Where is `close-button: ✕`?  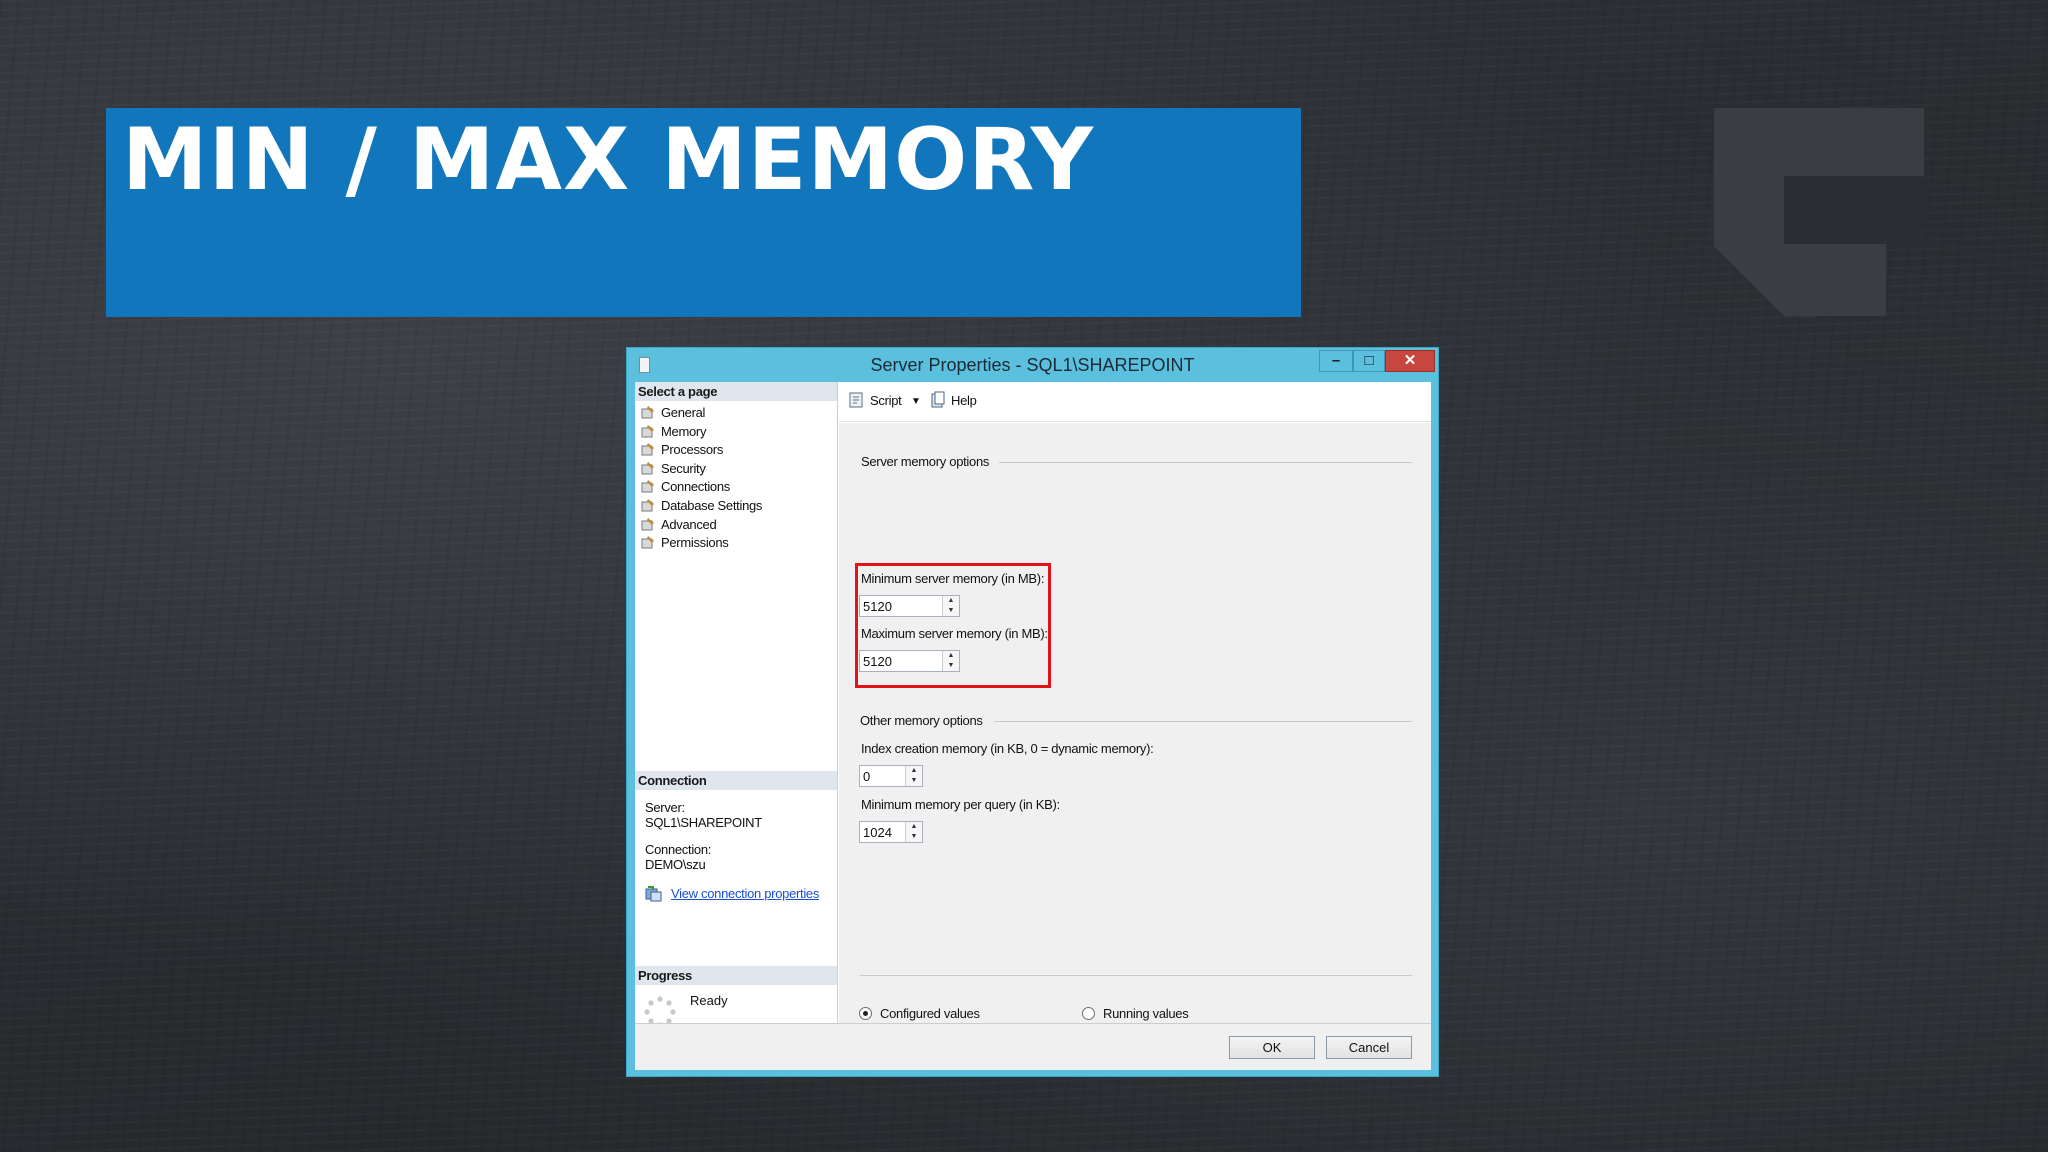
close-button: ✕ is located at coordinates (1410, 361).